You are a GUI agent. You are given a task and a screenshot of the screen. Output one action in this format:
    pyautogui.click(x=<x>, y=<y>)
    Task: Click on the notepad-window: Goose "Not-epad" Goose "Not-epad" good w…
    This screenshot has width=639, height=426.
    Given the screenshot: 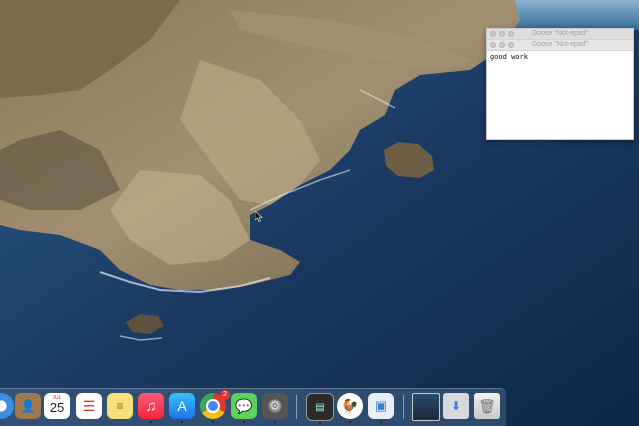 What is the action you would take?
    pyautogui.click(x=560, y=84)
    